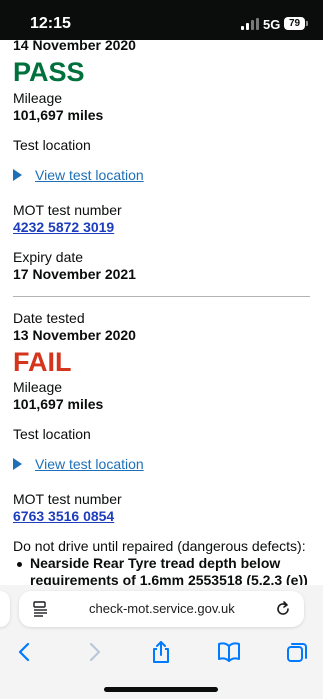 This screenshot has height=699, width=323. Describe the element at coordinates (49, 318) in the screenshot. I see `date-tested-label: Date tested` at that location.